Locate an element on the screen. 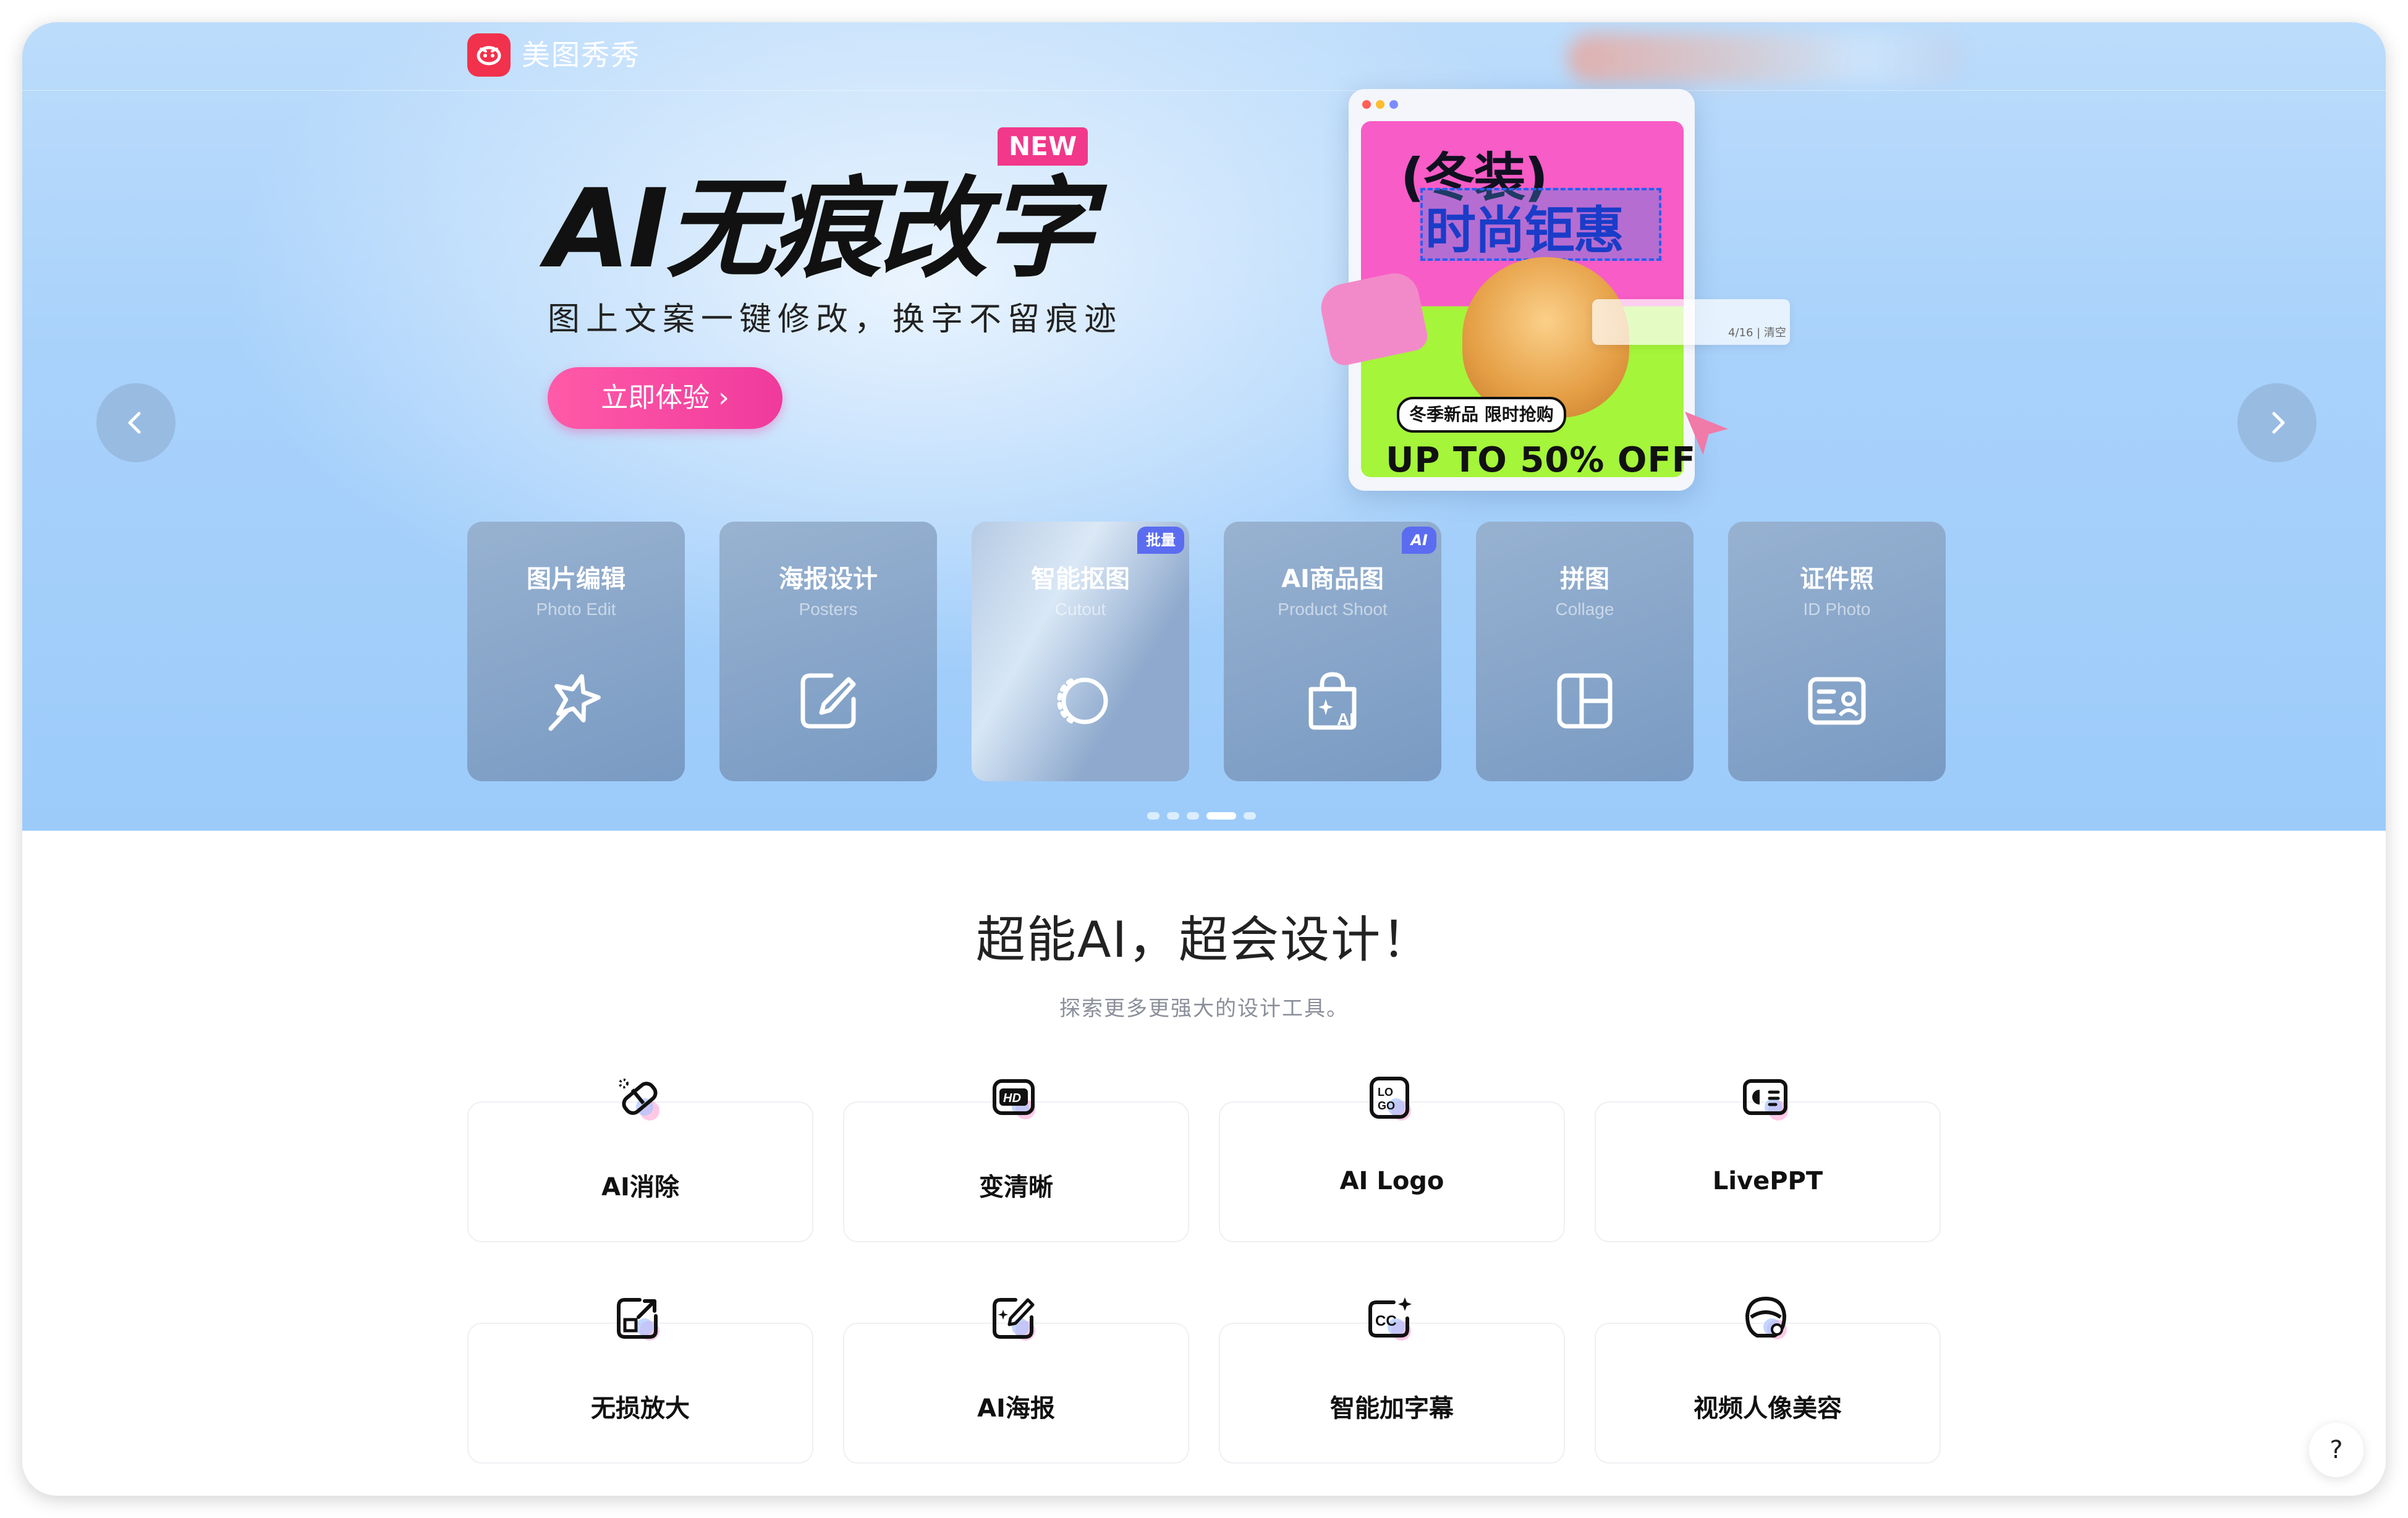  hd-icon: HD is located at coordinates (1015, 1099).